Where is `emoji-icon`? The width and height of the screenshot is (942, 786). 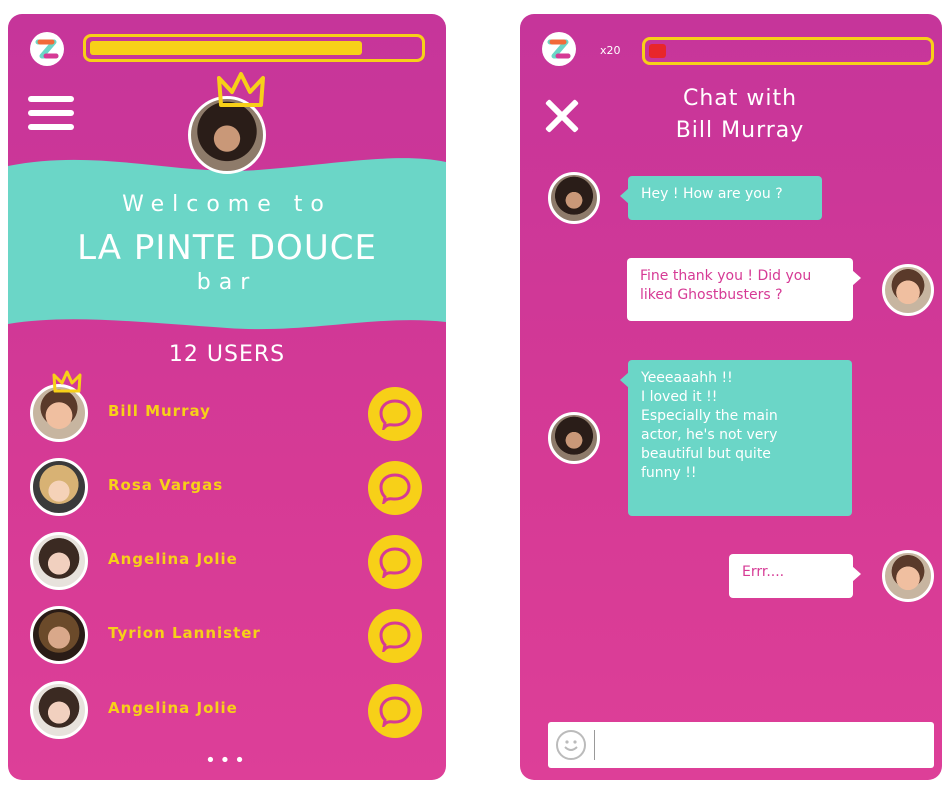 emoji-icon is located at coordinates (571, 745).